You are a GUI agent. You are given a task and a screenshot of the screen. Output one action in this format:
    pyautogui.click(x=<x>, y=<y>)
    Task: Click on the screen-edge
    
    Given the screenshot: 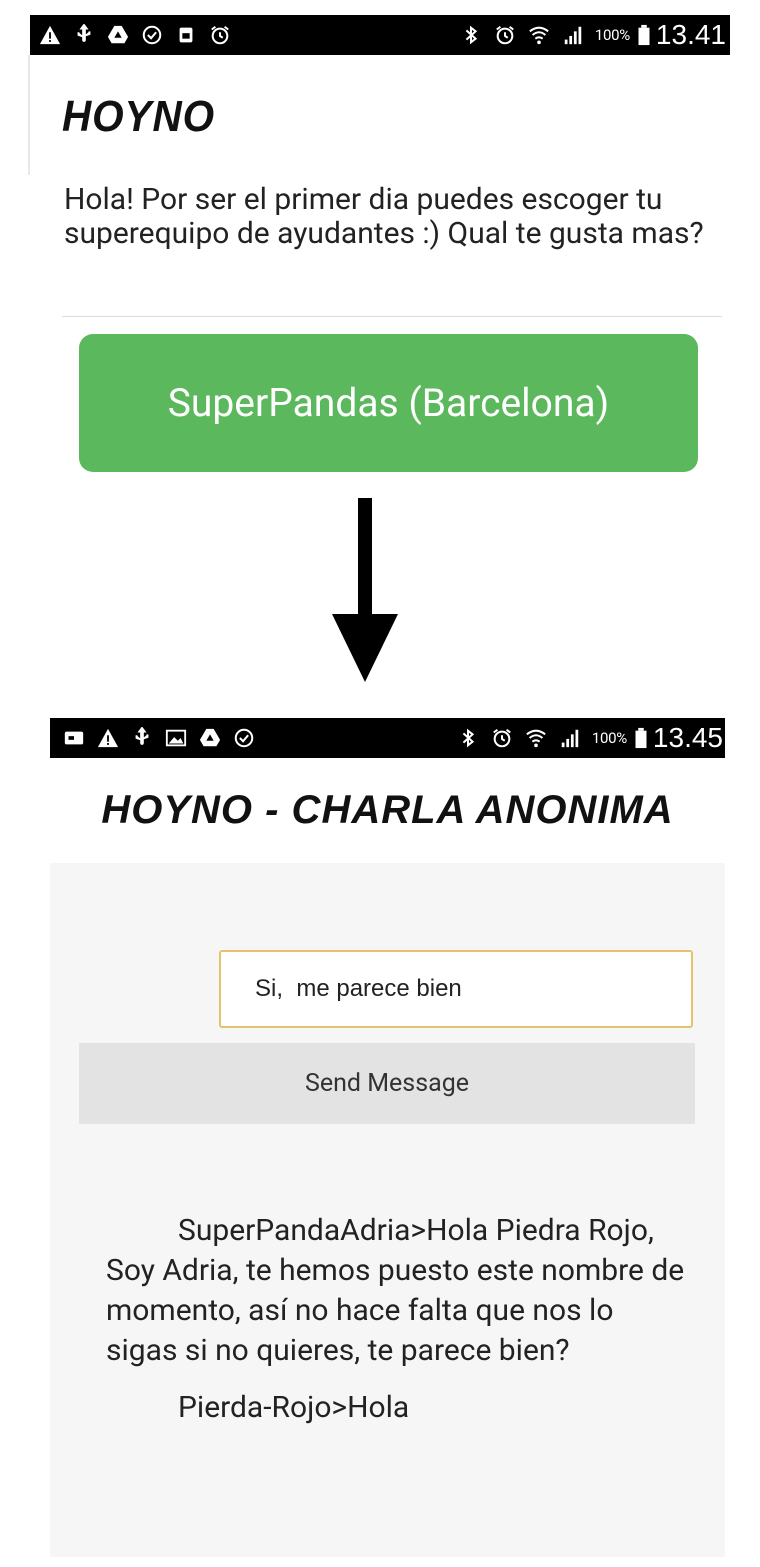 What is the action you would take?
    pyautogui.click(x=29, y=115)
    